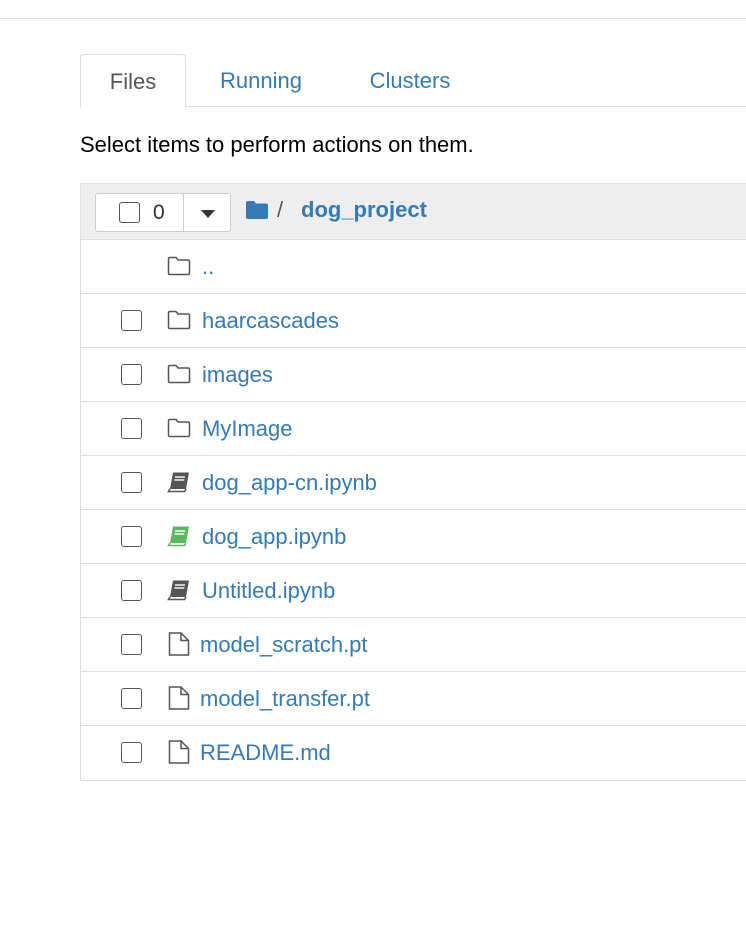 The height and width of the screenshot is (928, 746). I want to click on item-link: dog_app.ipynb, so click(274, 537).